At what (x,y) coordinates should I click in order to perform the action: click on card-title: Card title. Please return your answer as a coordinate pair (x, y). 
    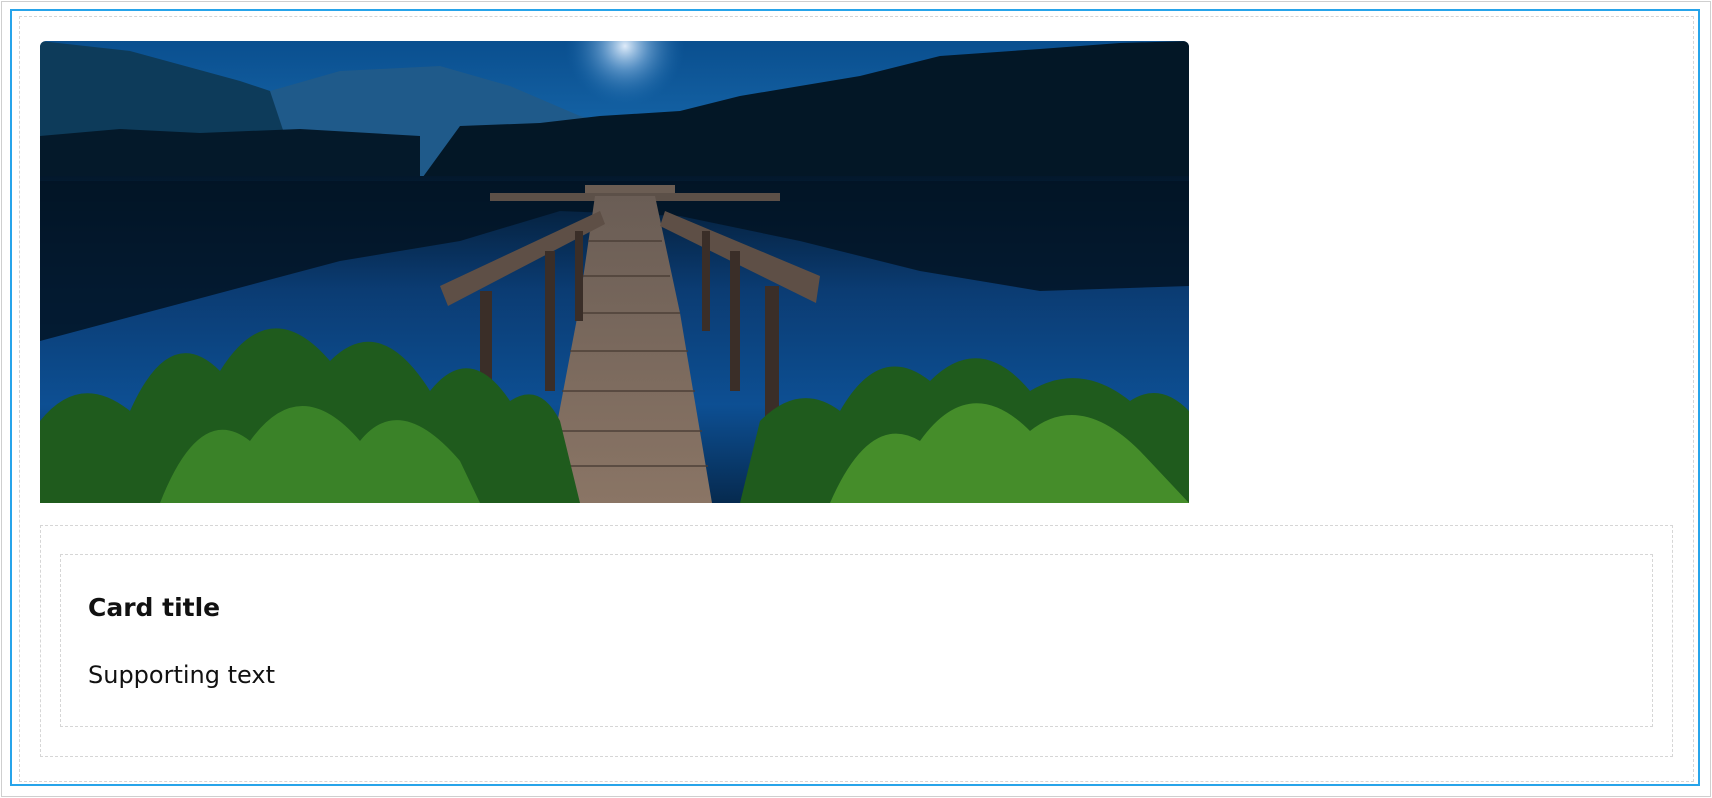
    Looking at the image, I should click on (154, 607).